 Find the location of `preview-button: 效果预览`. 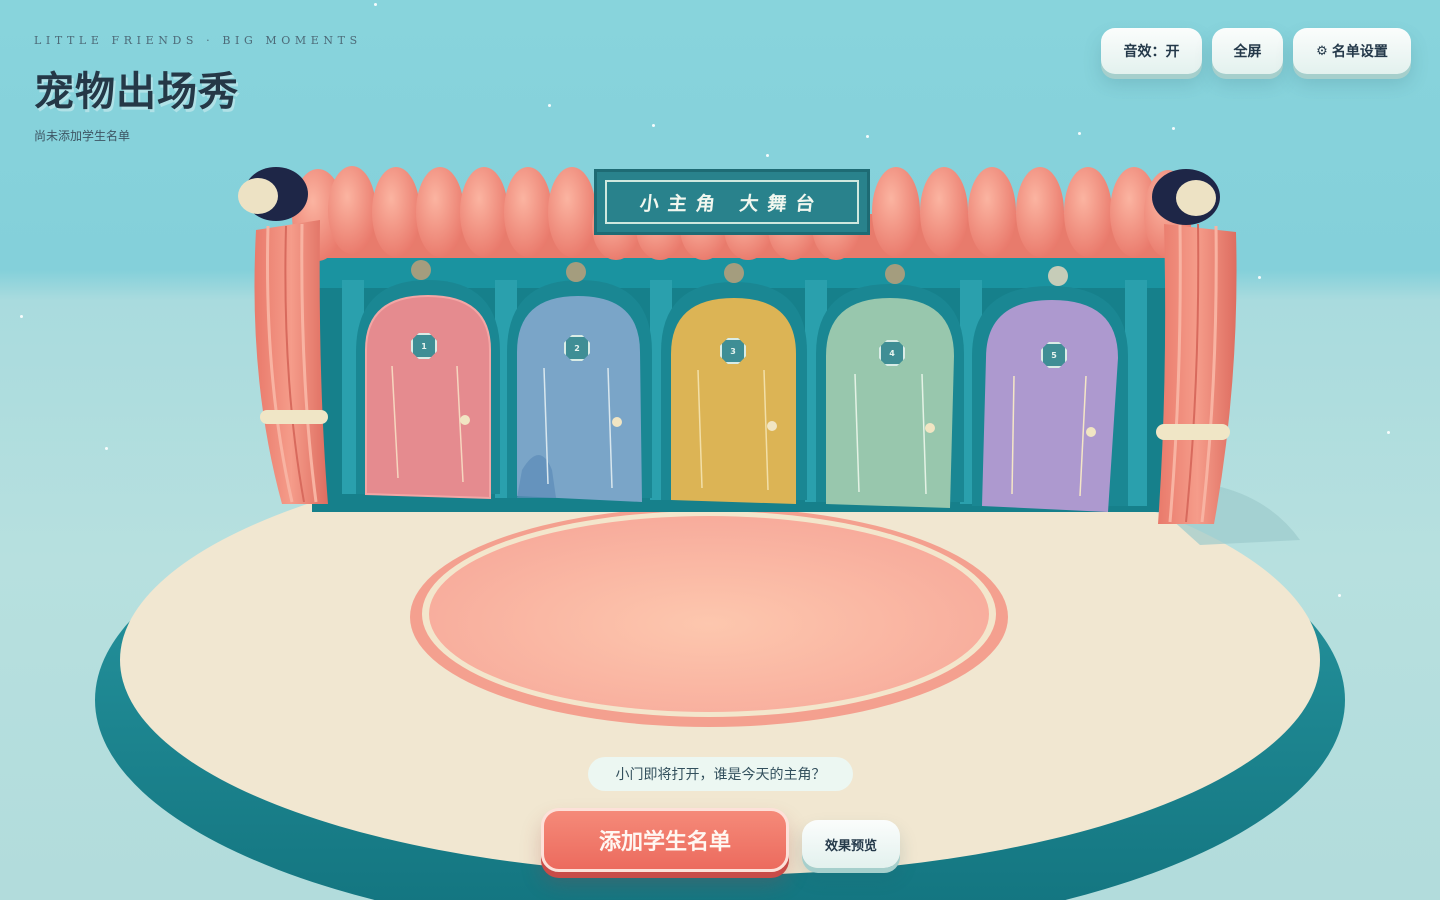

preview-button: 效果预览 is located at coordinates (851, 844).